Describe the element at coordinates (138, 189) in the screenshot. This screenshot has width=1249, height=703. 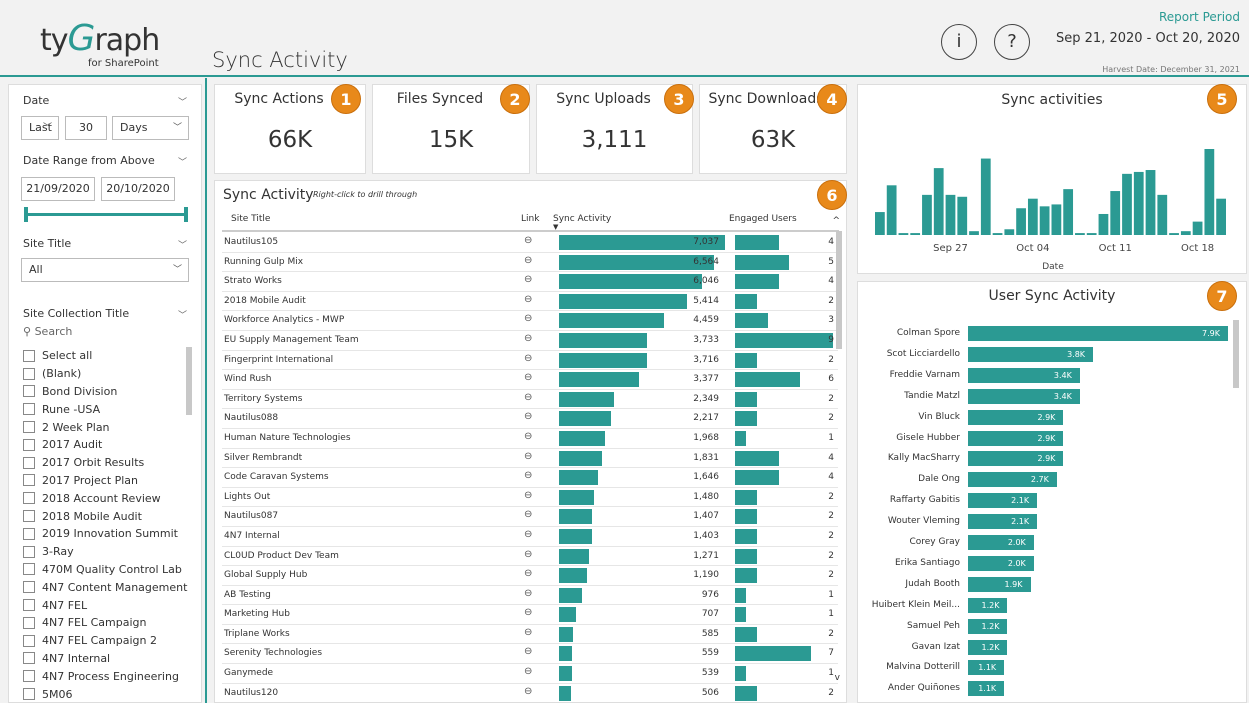
I see `end-date-input: 20/10/2020` at that location.